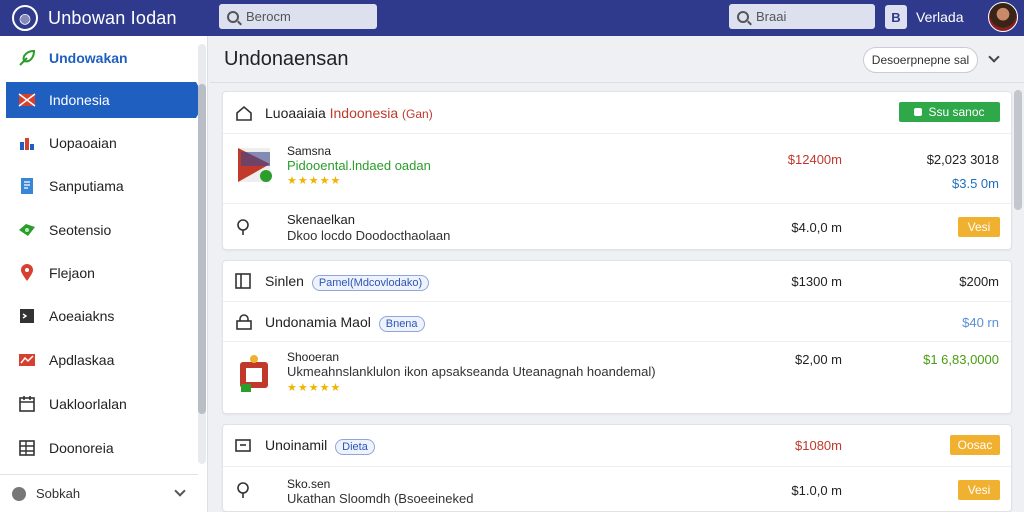 The height and width of the screenshot is (512, 1024). I want to click on sidebar-item-indonesia: Indonesia, so click(106, 100).